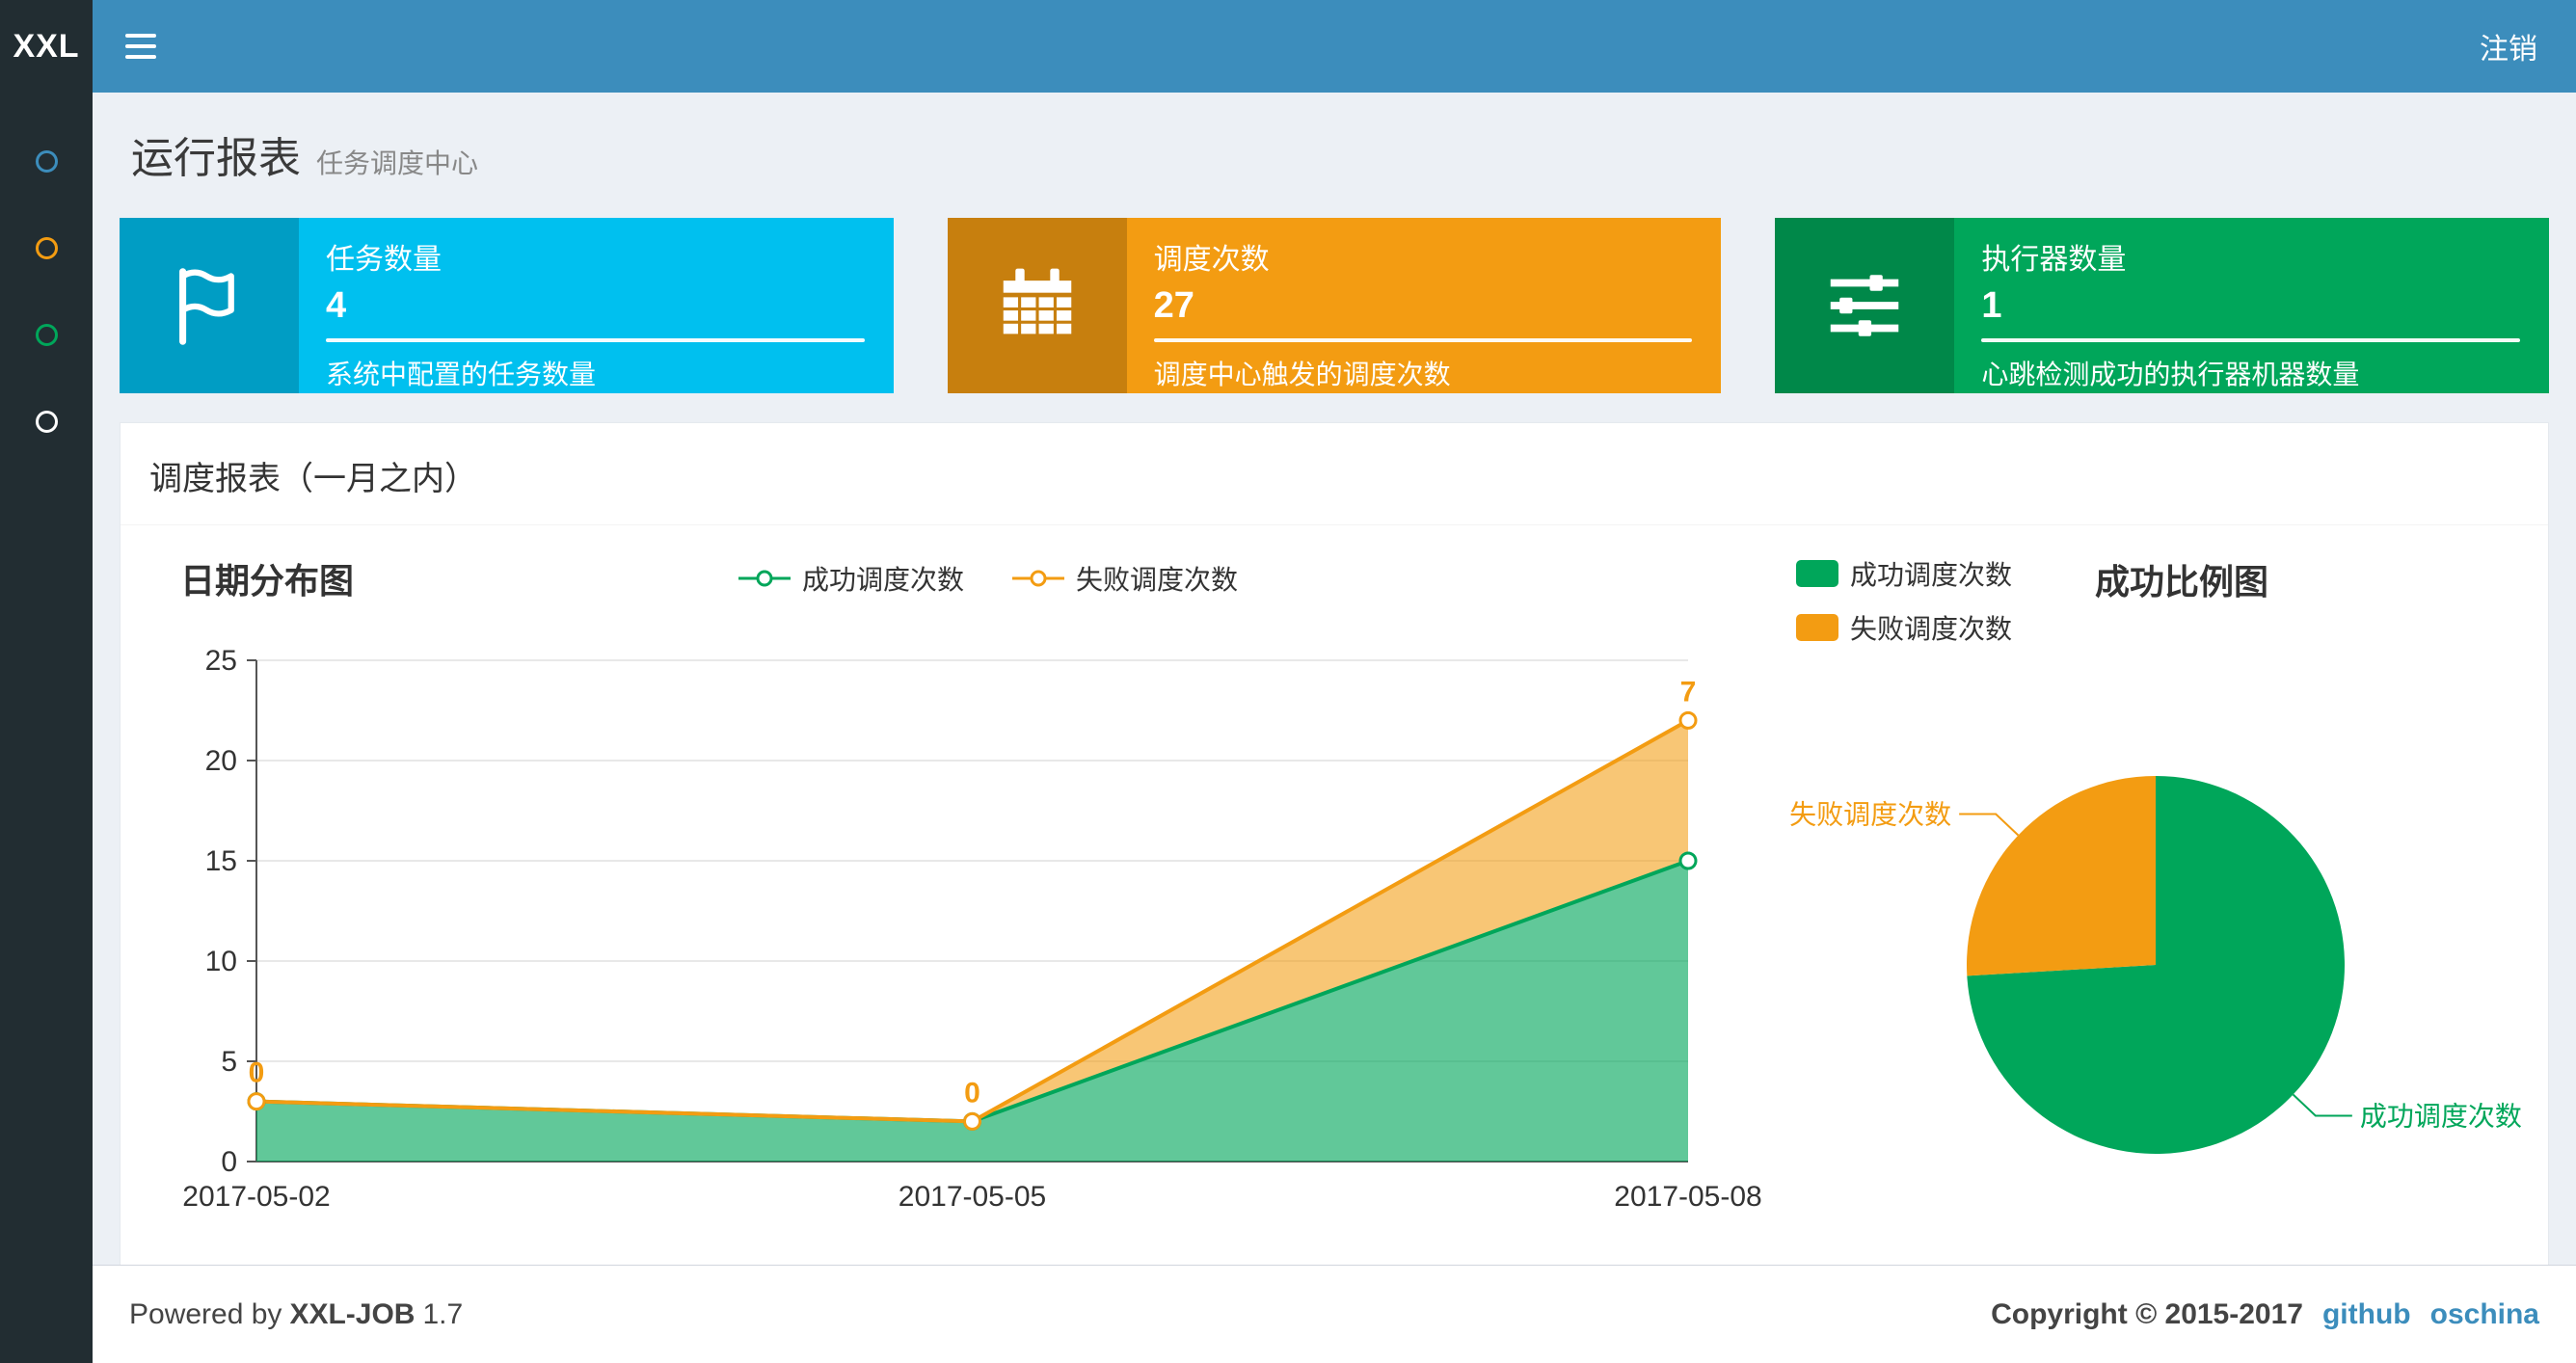 Image resolution: width=2576 pixels, height=1363 pixels. I want to click on stat-title: 任务数量, so click(384, 260).